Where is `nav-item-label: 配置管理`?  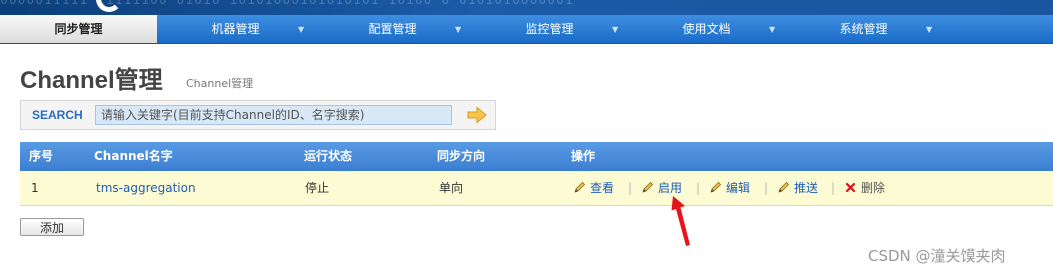
nav-item-label: 配置管理 is located at coordinates (392, 29).